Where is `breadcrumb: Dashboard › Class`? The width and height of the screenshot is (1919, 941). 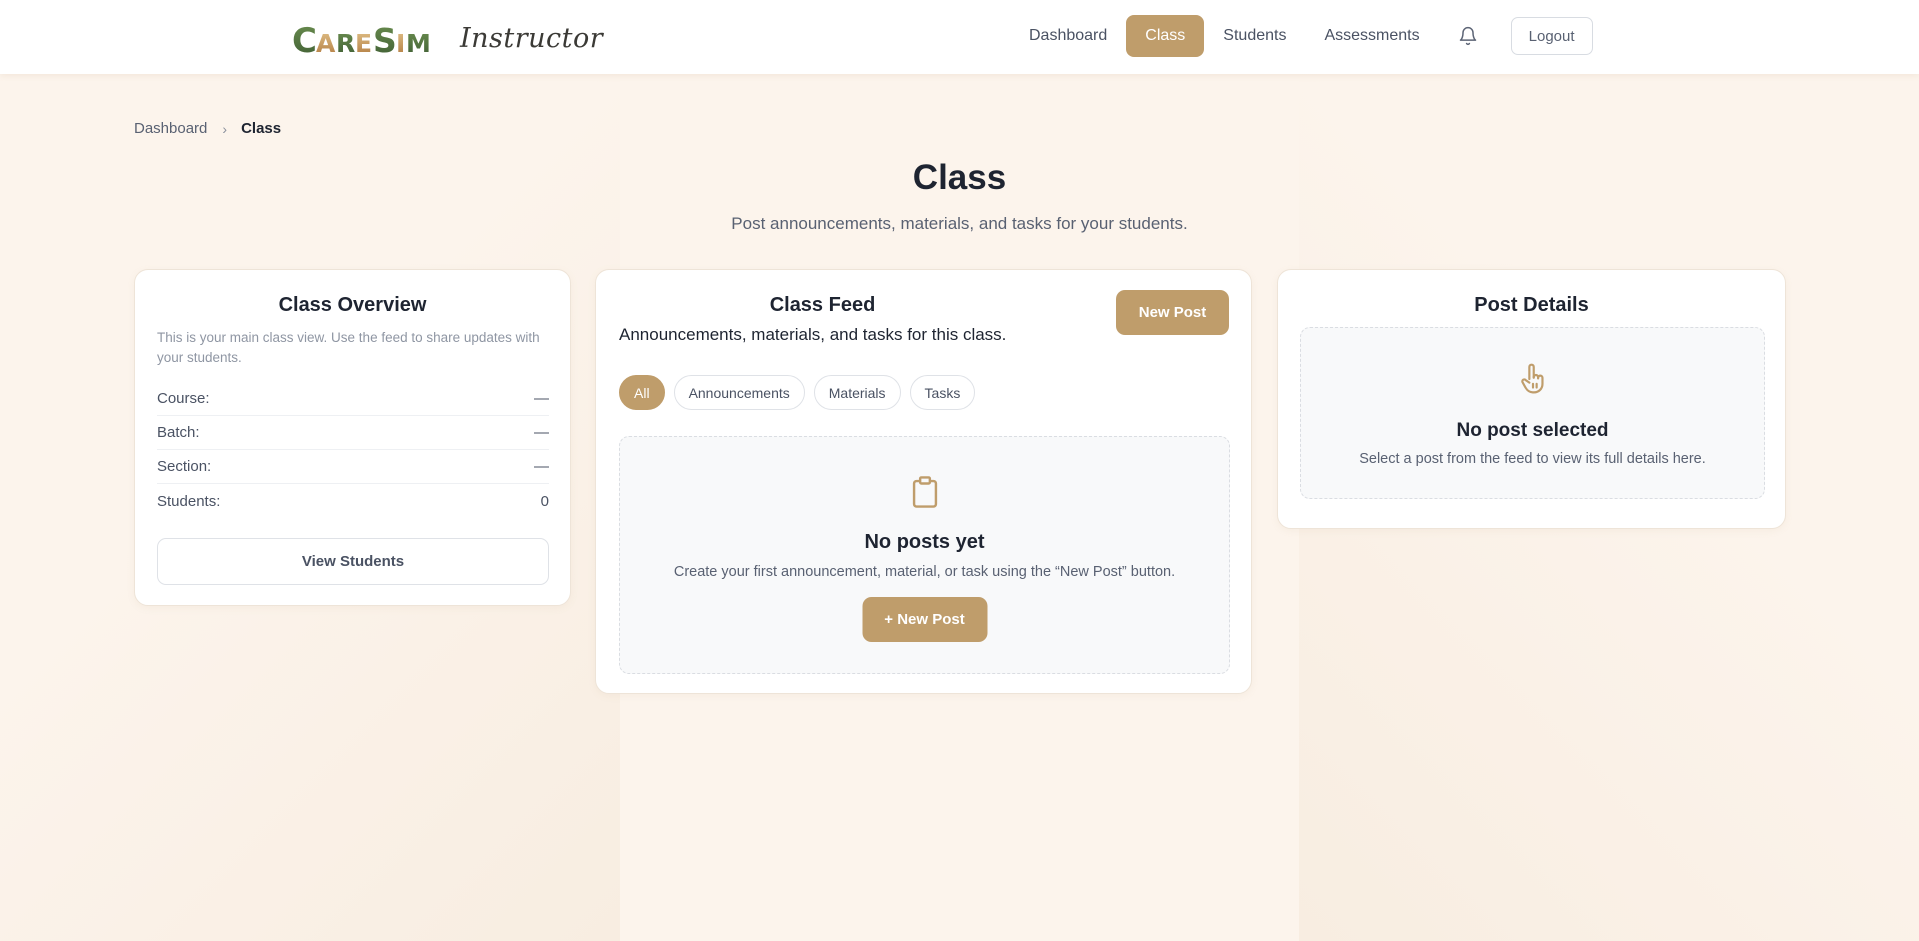 breadcrumb: Dashboard › Class is located at coordinates (207, 128).